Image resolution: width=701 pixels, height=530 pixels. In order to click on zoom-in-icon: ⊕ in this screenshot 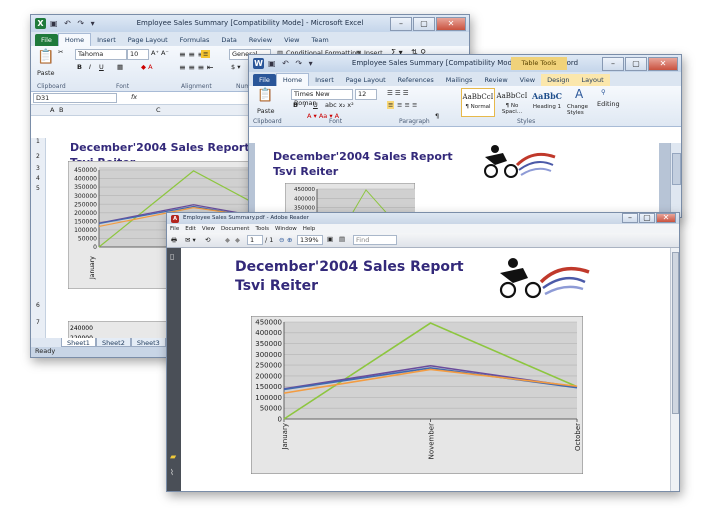, I will do `click(289, 240)`.